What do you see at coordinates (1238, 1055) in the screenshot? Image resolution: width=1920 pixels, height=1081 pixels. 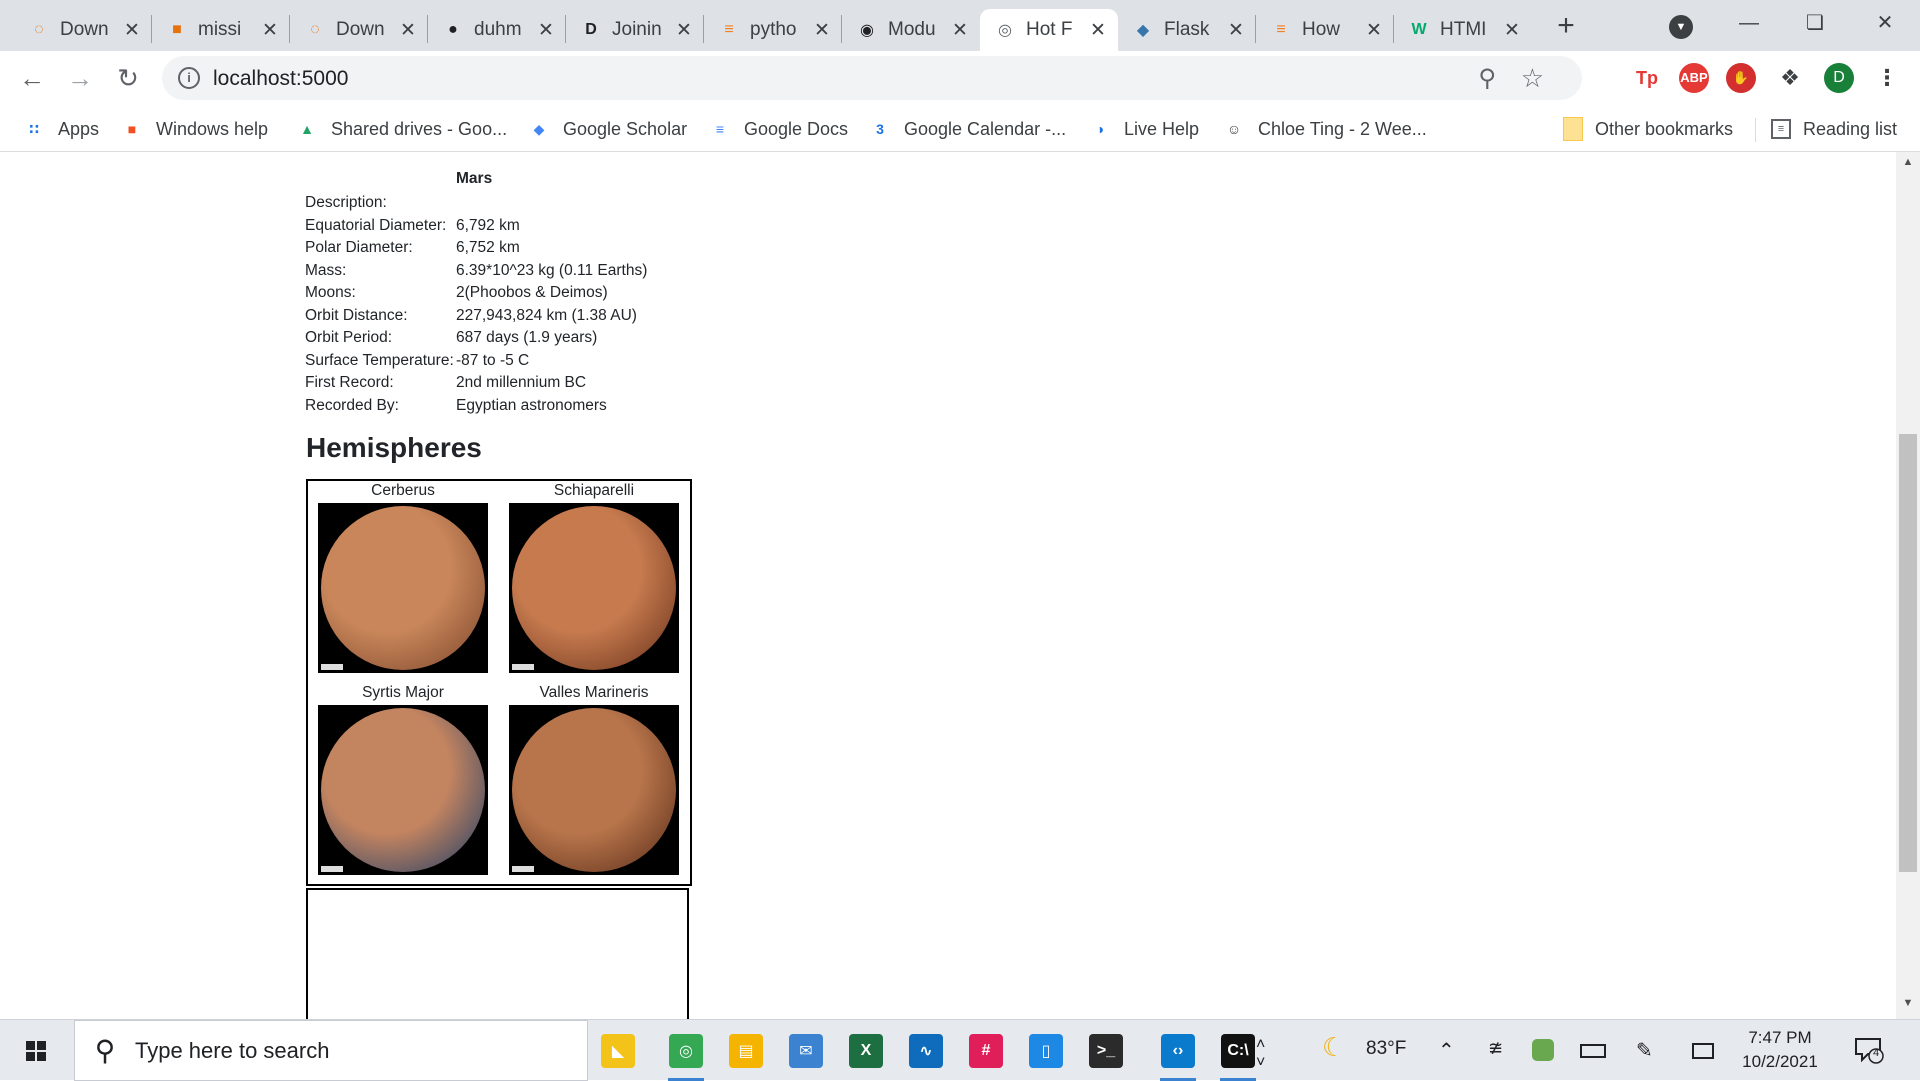 I see `command-prompt-icon: C:\` at bounding box center [1238, 1055].